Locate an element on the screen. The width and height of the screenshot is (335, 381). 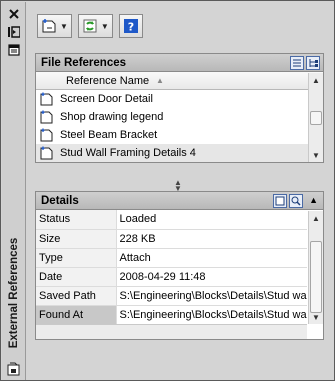
list-item: Steel Beam Bracket is located at coordinates (172, 135).